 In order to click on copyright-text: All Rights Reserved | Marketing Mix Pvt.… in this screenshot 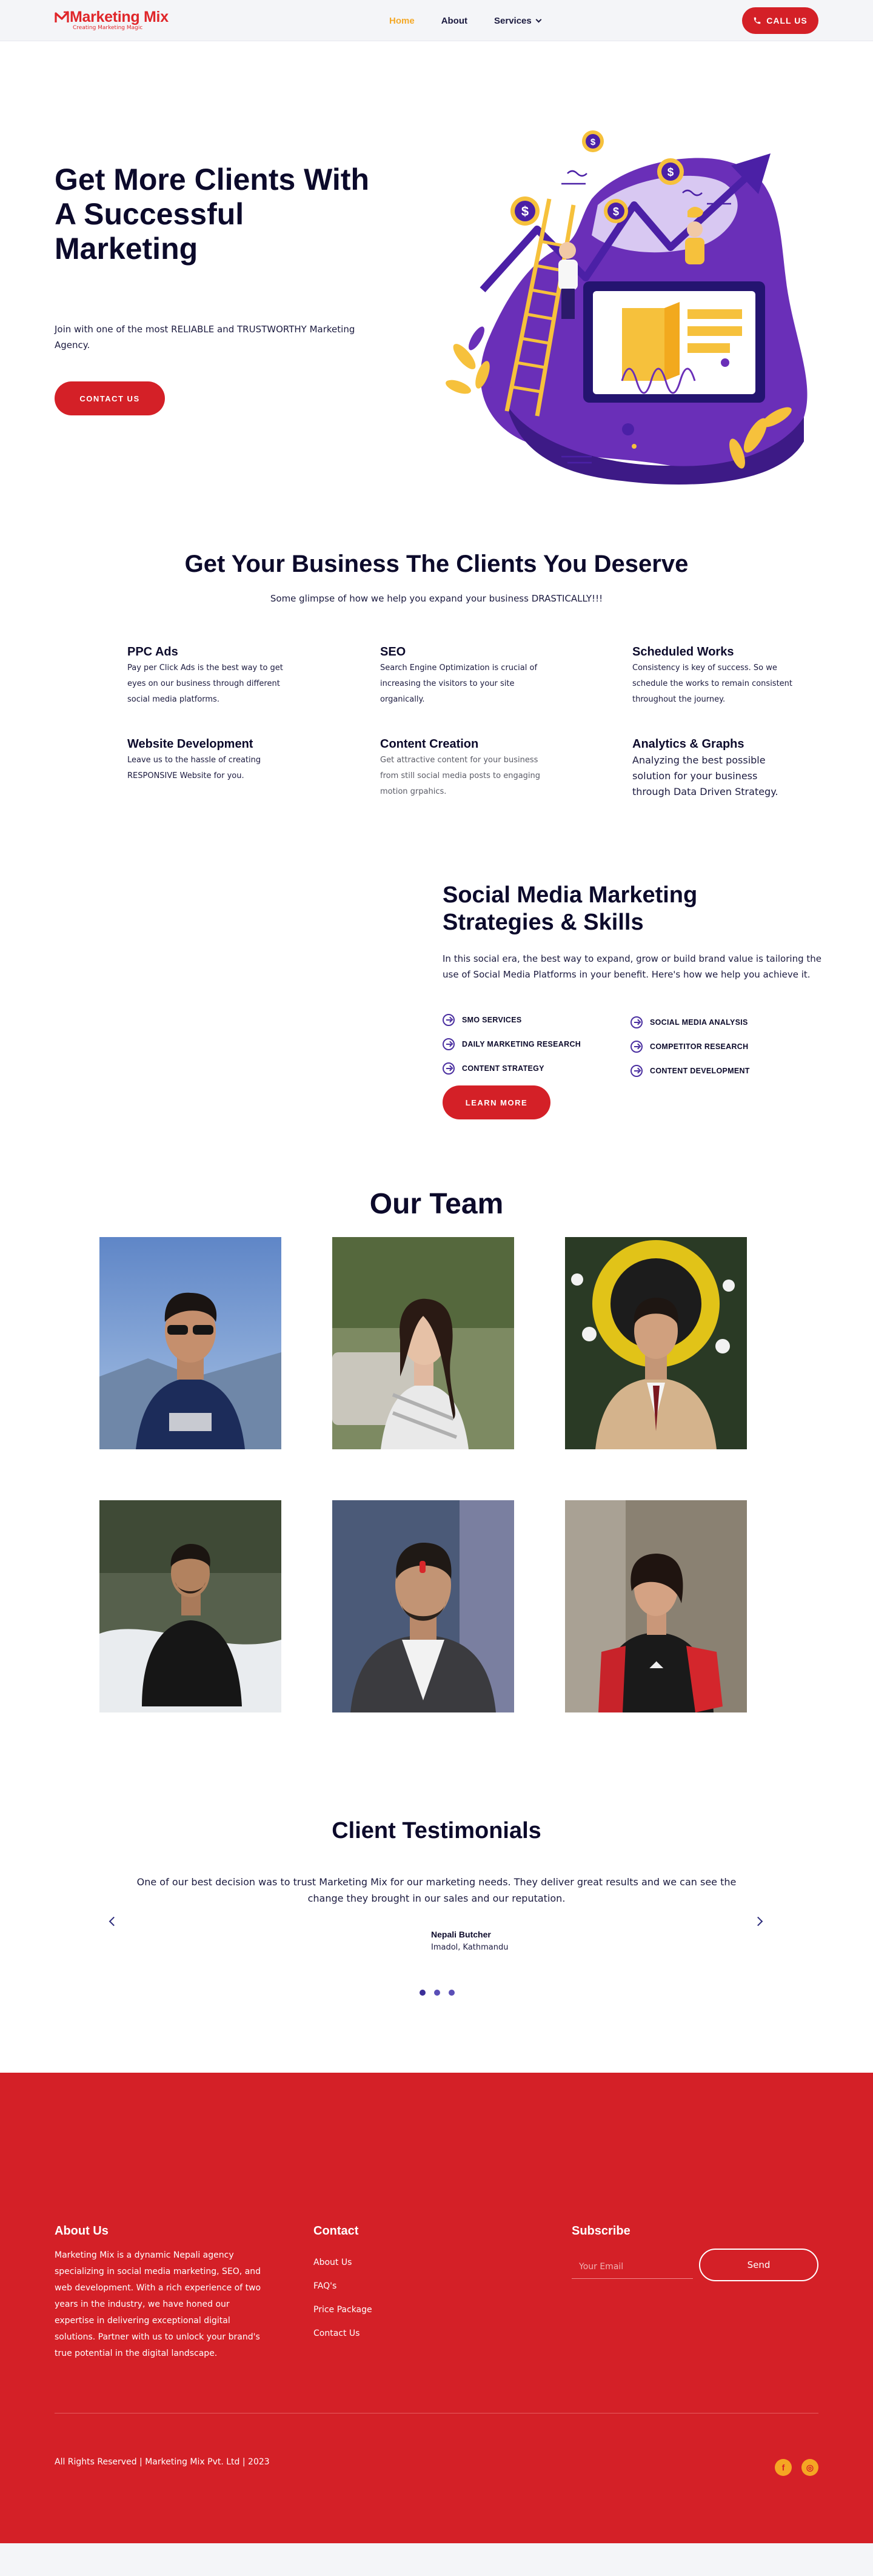, I will do `click(162, 2462)`.